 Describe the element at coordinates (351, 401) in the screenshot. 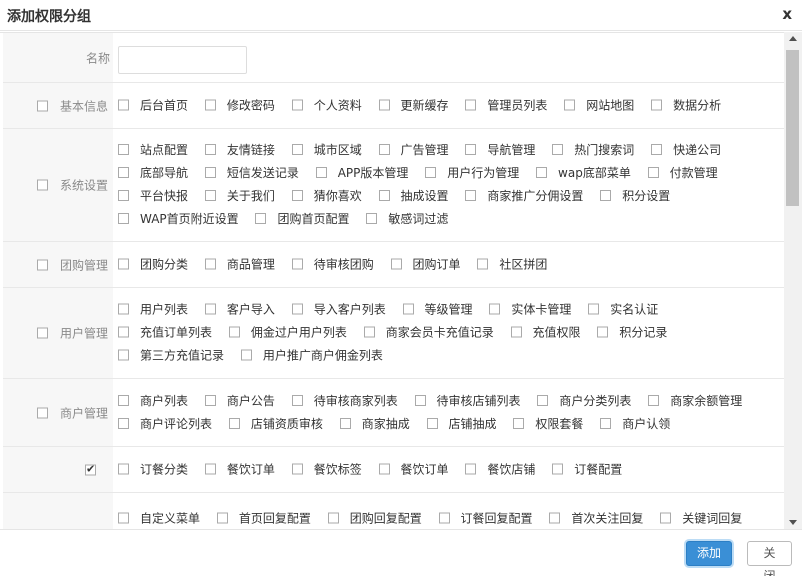

I see `permission-item: 待审核商家列表` at that location.